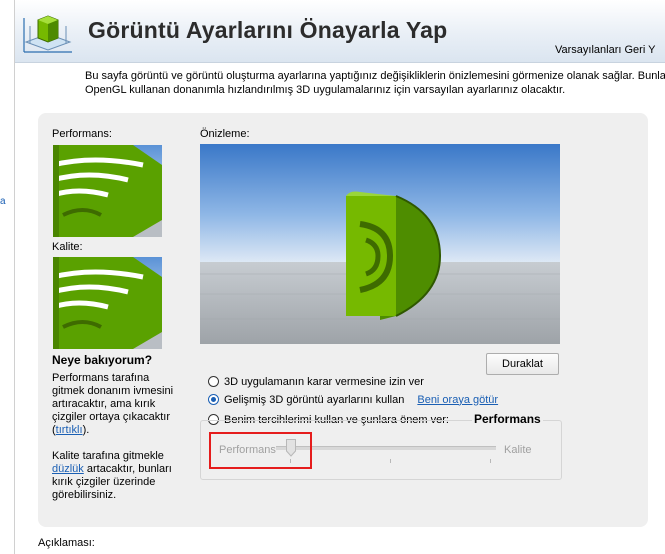 Image resolution: width=665 pixels, height=554 pixels. Describe the element at coordinates (314, 399) in the screenshot. I see `radio-use-advanced-label: Gelişmiş 3D görüntü ayarlarını kullan` at that location.